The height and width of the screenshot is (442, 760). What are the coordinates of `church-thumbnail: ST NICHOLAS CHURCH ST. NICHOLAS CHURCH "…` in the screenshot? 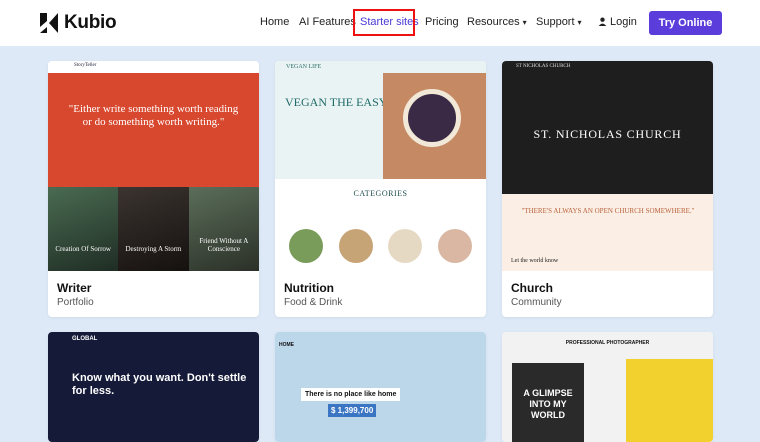 It's located at (607, 166).